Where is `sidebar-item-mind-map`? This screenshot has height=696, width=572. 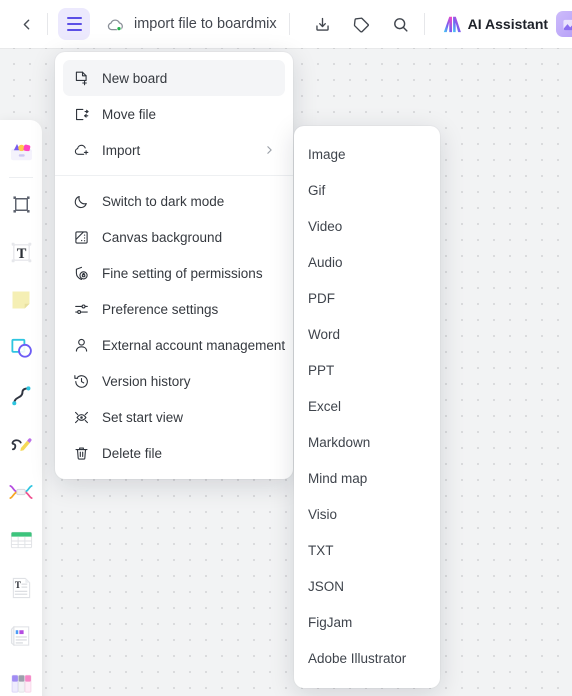 sidebar-item-mind-map is located at coordinates (21, 492).